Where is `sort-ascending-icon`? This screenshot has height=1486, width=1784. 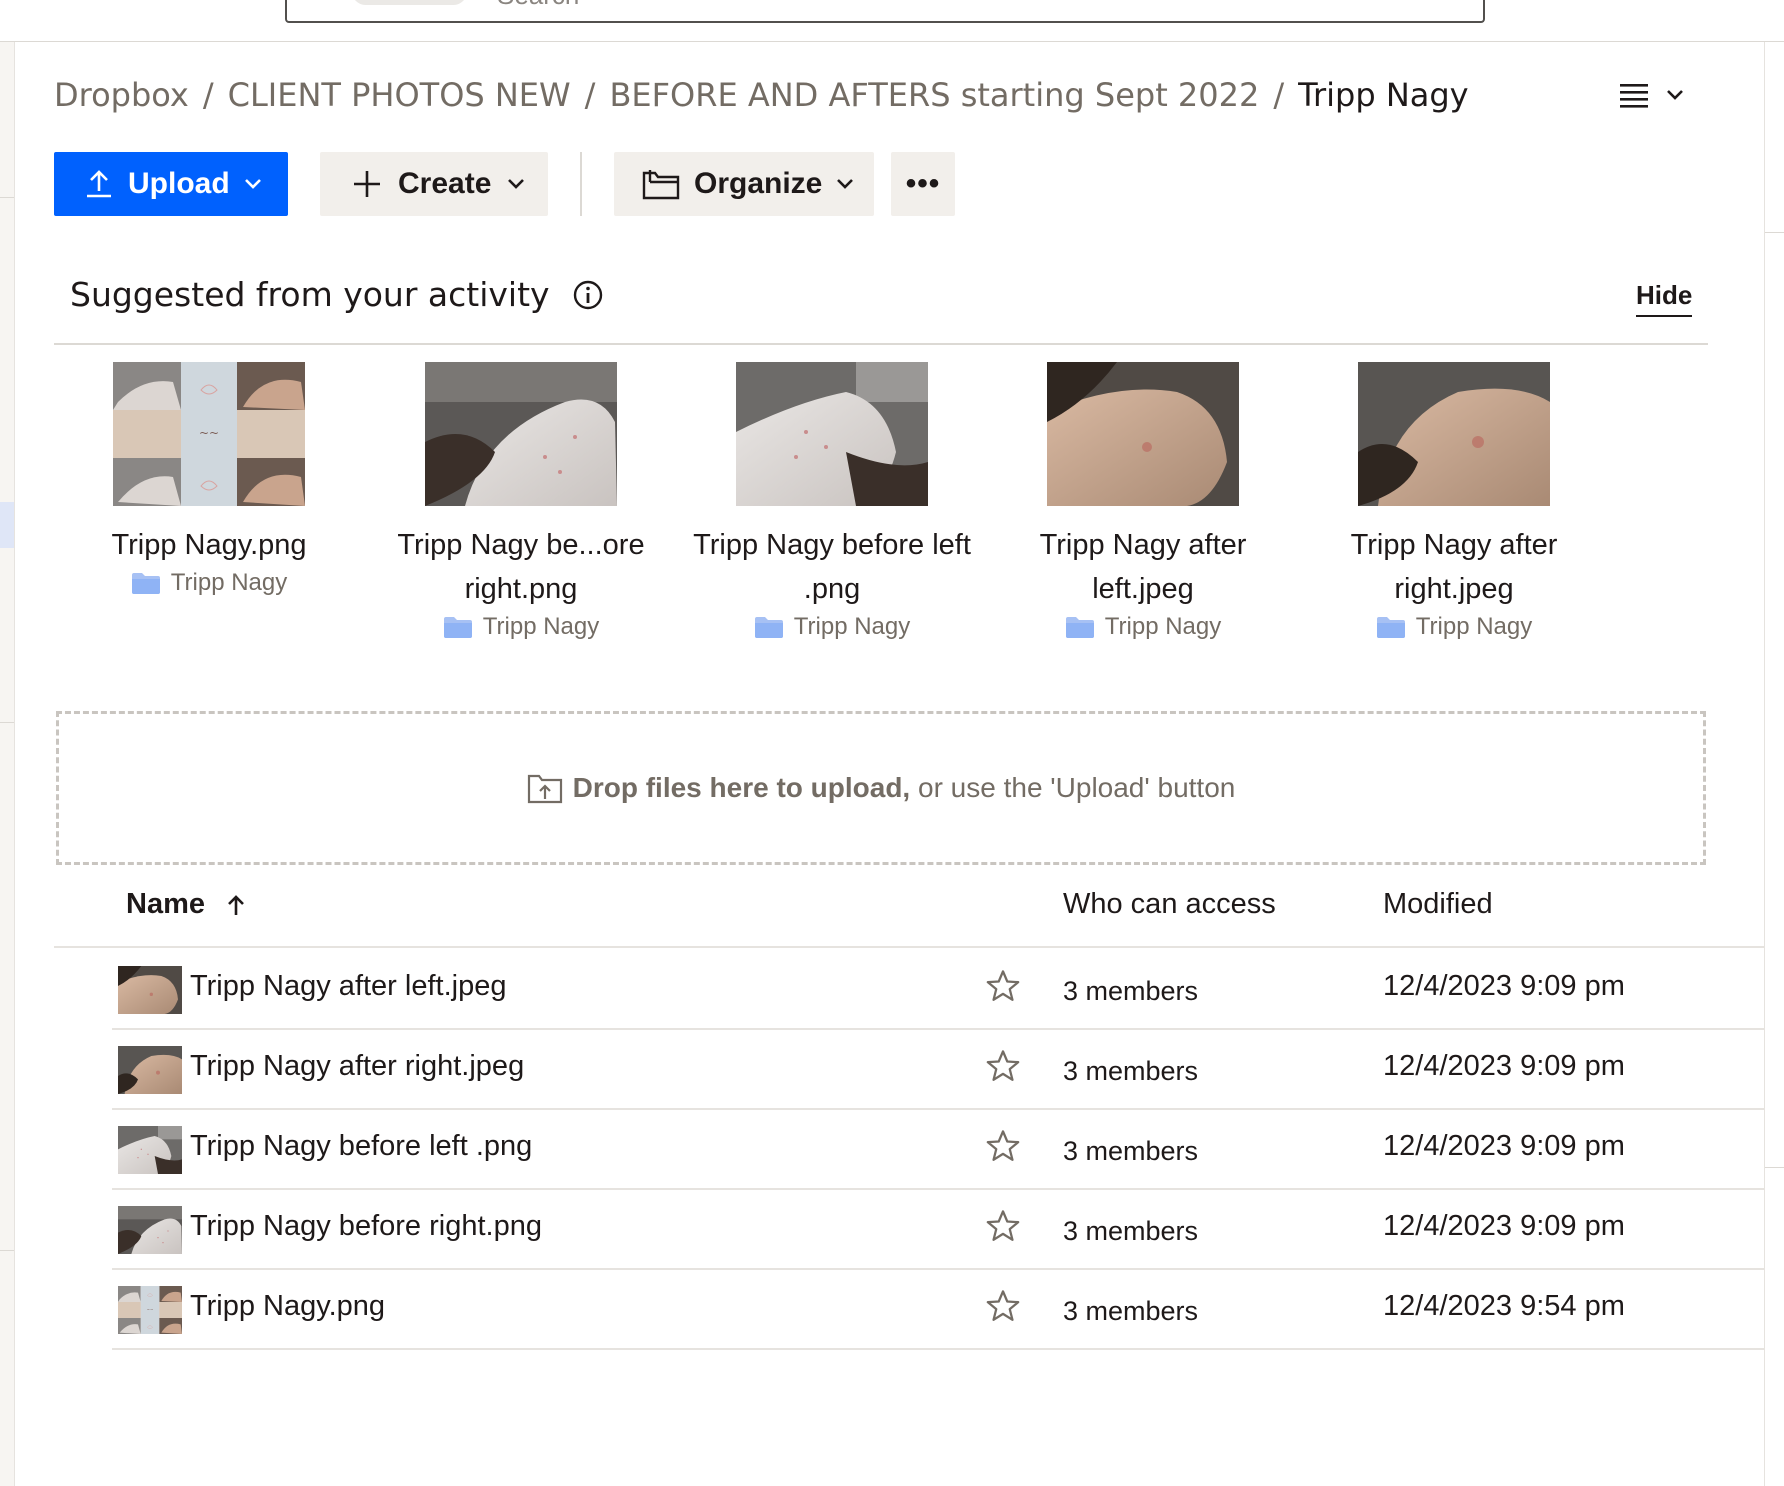
sort-ascending-icon is located at coordinates (236, 904).